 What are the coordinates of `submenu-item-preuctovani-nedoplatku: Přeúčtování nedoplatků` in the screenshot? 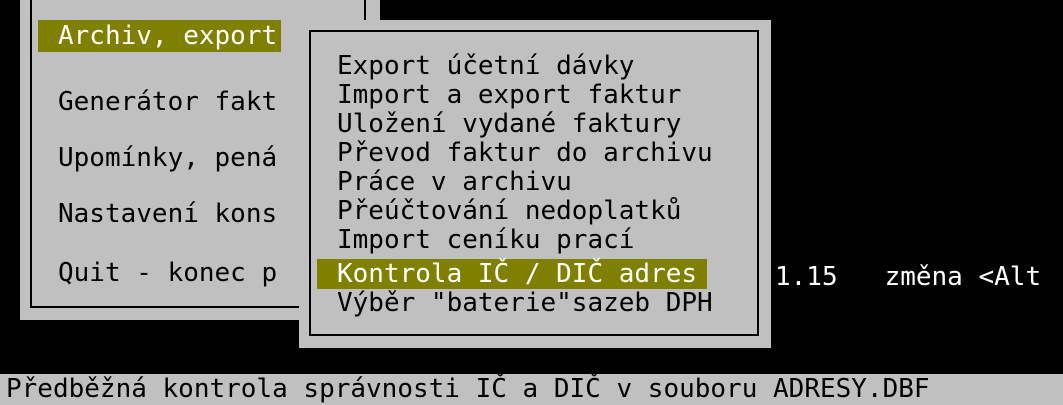 It's located at (504, 211).